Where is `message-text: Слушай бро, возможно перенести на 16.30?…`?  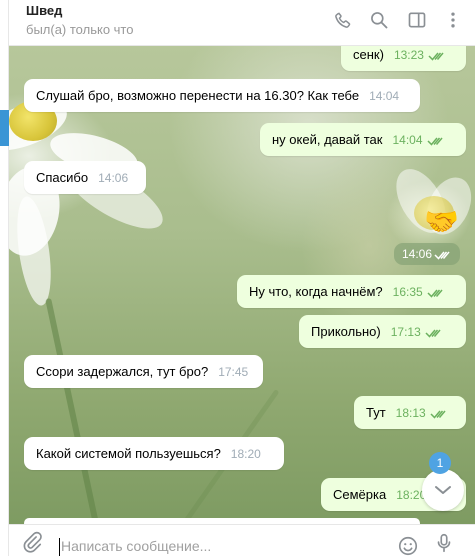 message-text: Слушай бро, возможно перенести на 16.30?… is located at coordinates (198, 95).